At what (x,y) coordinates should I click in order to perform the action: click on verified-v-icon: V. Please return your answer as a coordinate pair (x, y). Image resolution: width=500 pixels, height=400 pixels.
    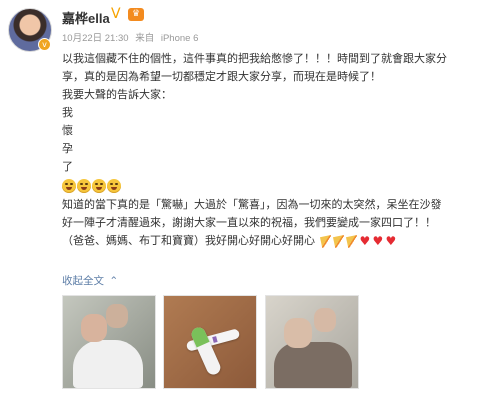
    Looking at the image, I should click on (116, 14).